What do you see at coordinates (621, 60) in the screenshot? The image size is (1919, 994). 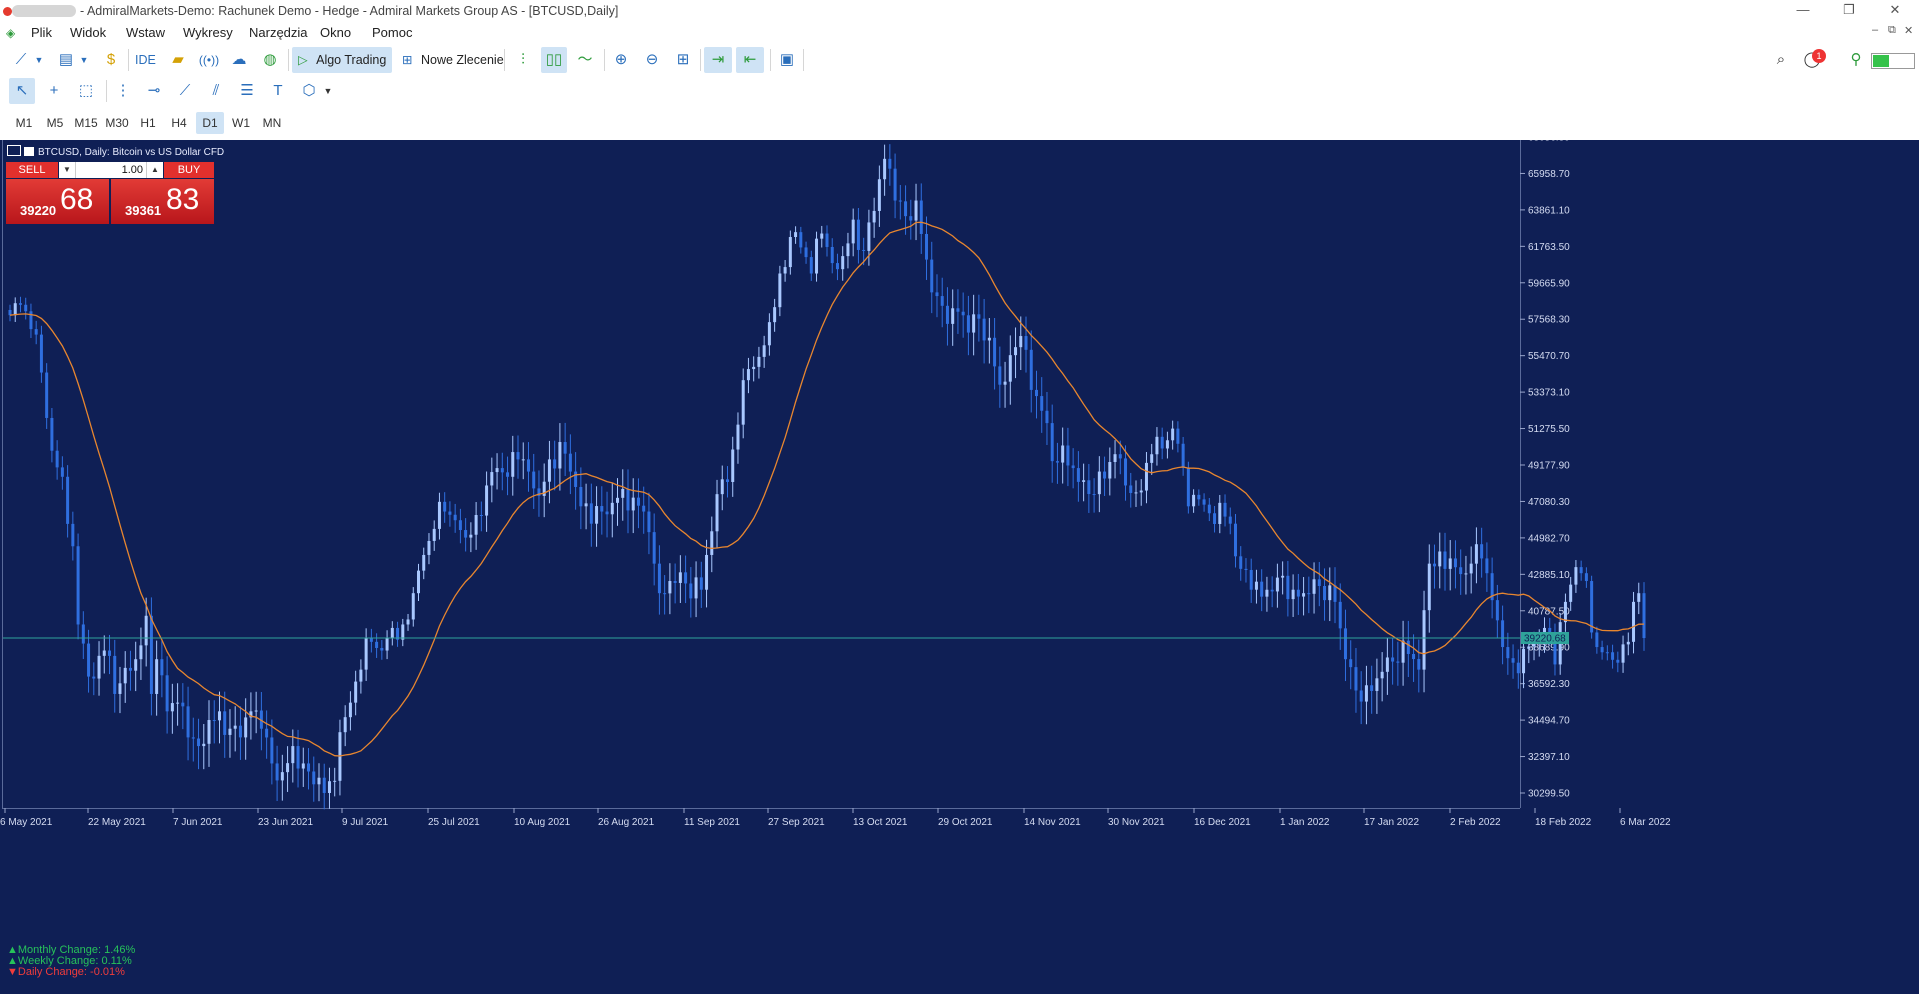 I see `zoom-in-icon: ⊕` at bounding box center [621, 60].